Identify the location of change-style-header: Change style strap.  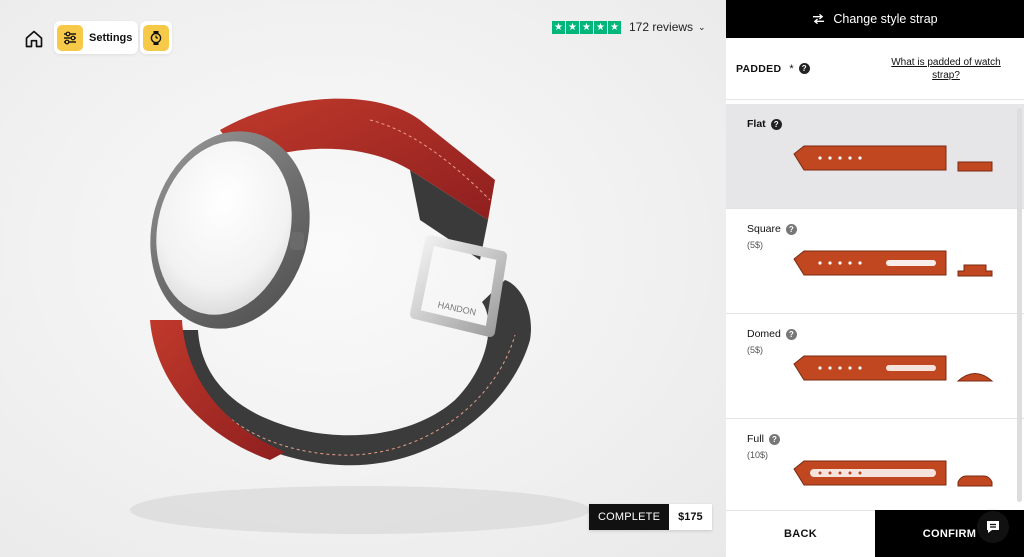
(875, 19).